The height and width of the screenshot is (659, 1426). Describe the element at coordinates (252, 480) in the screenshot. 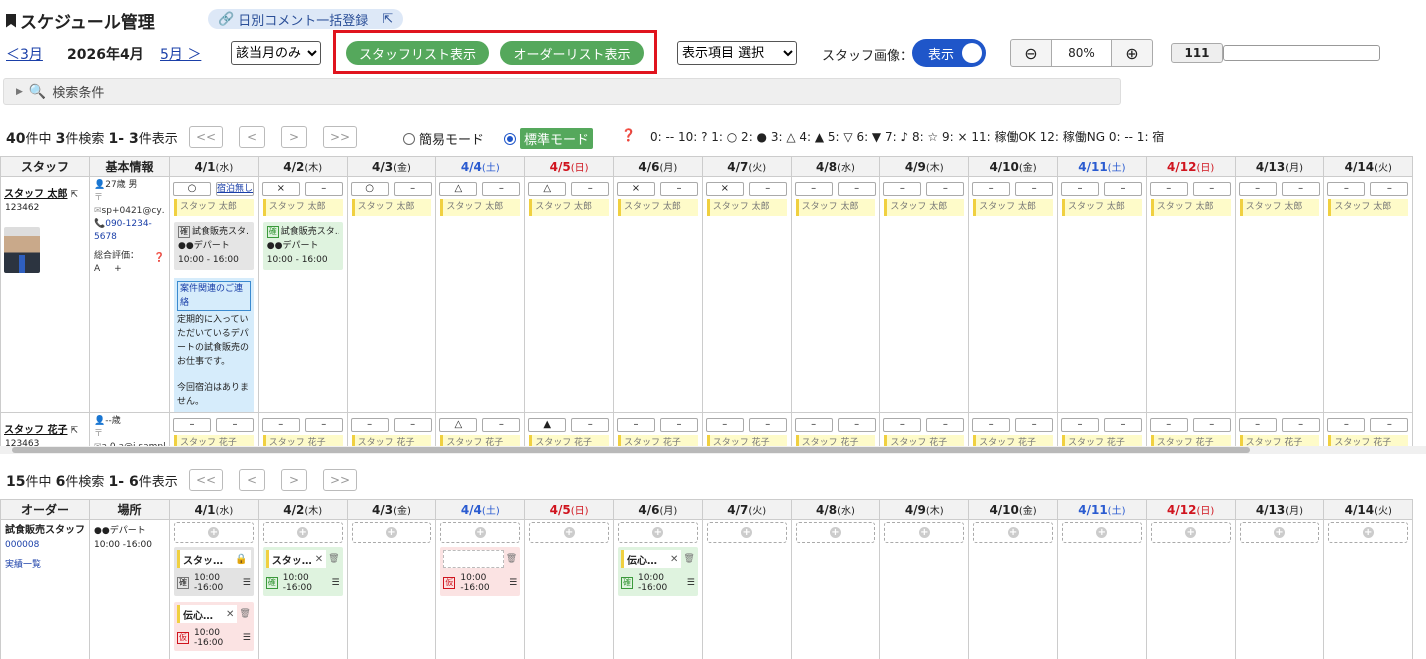

I see `order-pager-prev: <` at that location.